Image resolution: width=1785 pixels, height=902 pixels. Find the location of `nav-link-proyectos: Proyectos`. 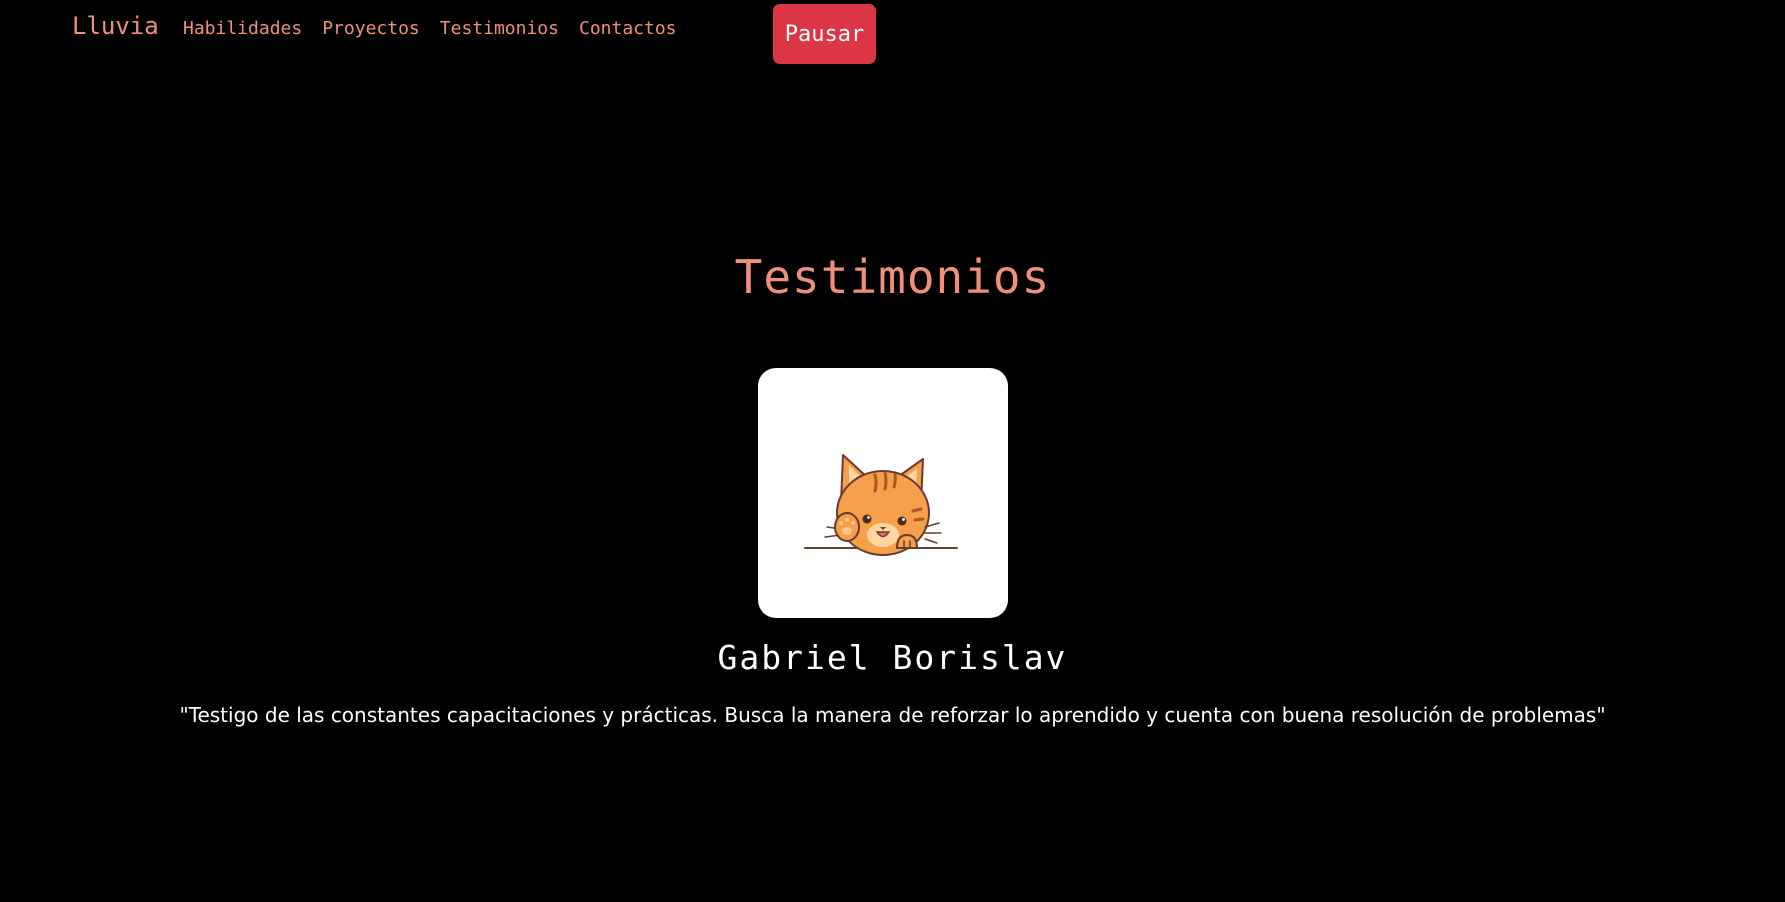

nav-link-proyectos: Proyectos is located at coordinates (371, 29).